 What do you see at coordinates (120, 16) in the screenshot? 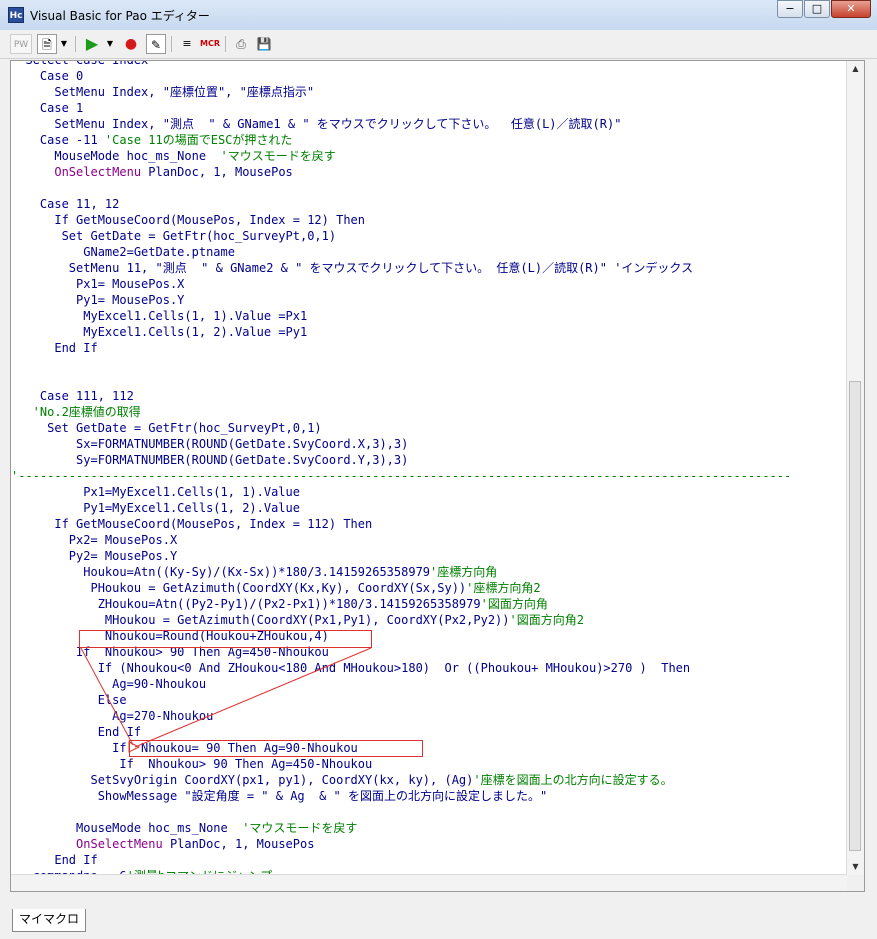
I see `window-title: Visual Basic for Pao エディター` at bounding box center [120, 16].